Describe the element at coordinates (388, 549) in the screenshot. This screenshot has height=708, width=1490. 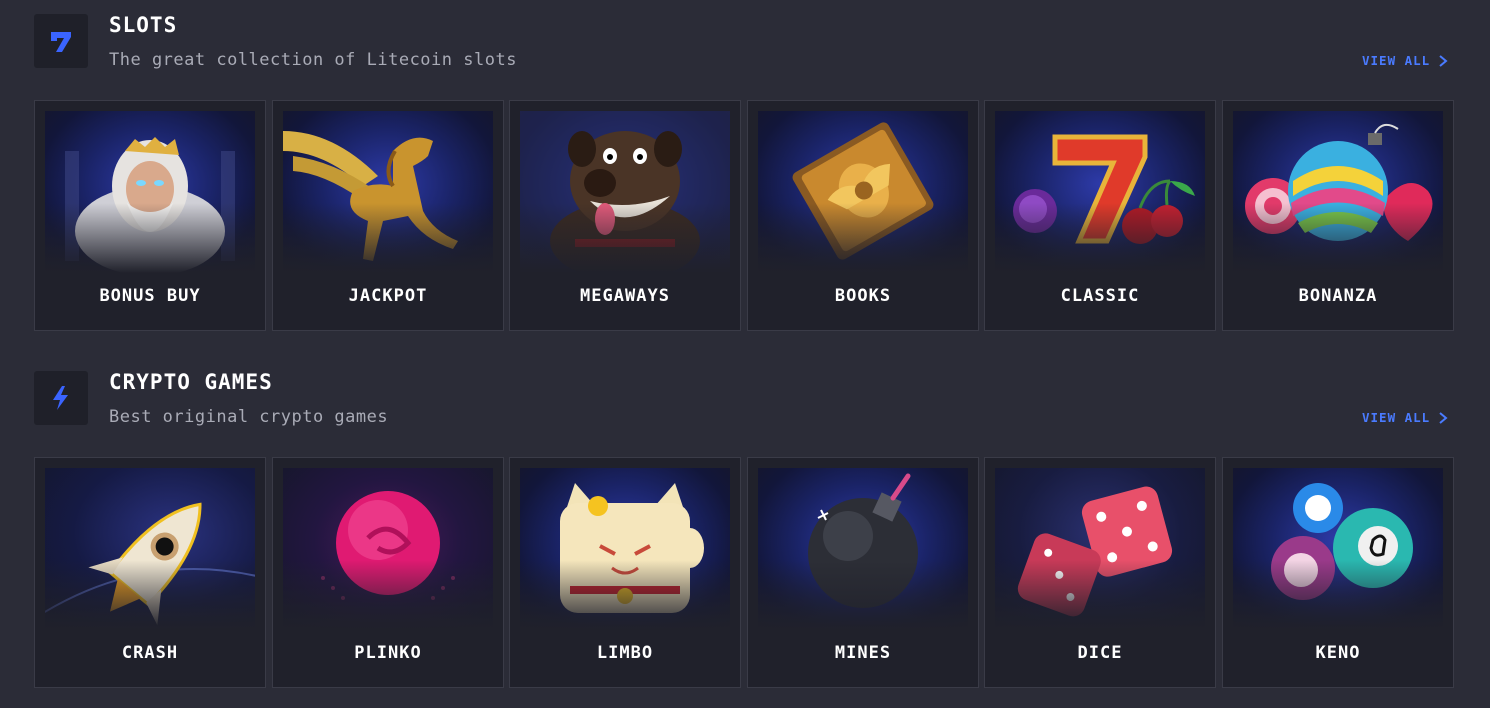
I see `ball-icon` at that location.